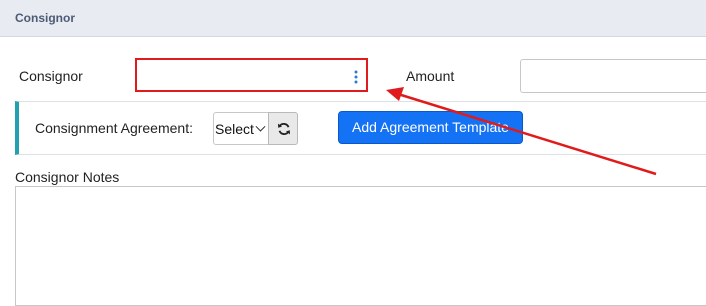 This screenshot has width=706, height=306. I want to click on consignor-input, so click(251, 75).